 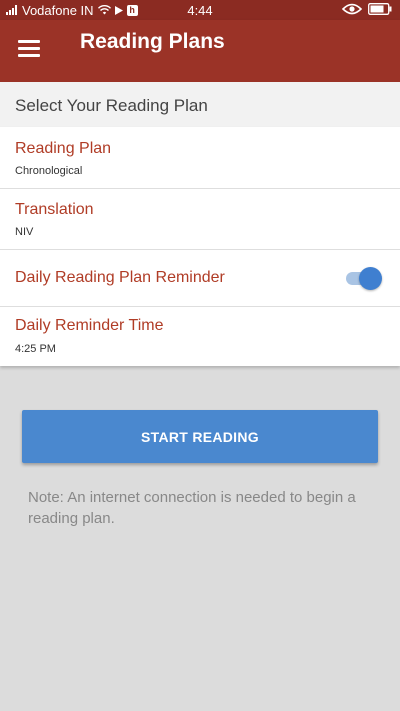 I want to click on wifi-icon, so click(x=104, y=10).